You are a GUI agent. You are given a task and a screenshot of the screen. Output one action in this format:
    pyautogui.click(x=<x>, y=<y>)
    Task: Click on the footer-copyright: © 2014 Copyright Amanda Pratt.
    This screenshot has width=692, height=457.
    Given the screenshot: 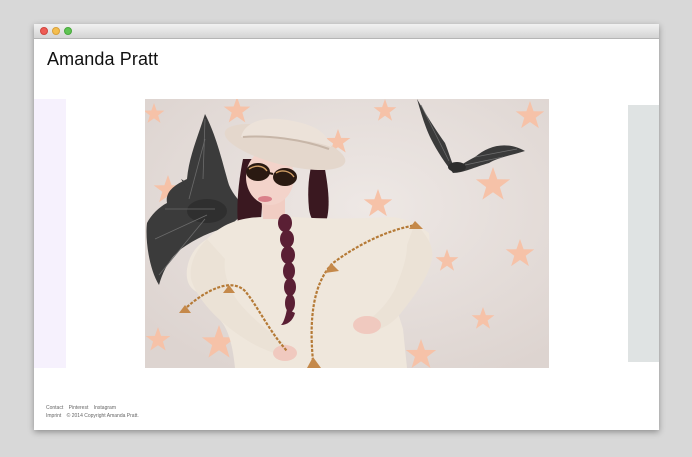 What is the action you would take?
    pyautogui.click(x=102, y=416)
    